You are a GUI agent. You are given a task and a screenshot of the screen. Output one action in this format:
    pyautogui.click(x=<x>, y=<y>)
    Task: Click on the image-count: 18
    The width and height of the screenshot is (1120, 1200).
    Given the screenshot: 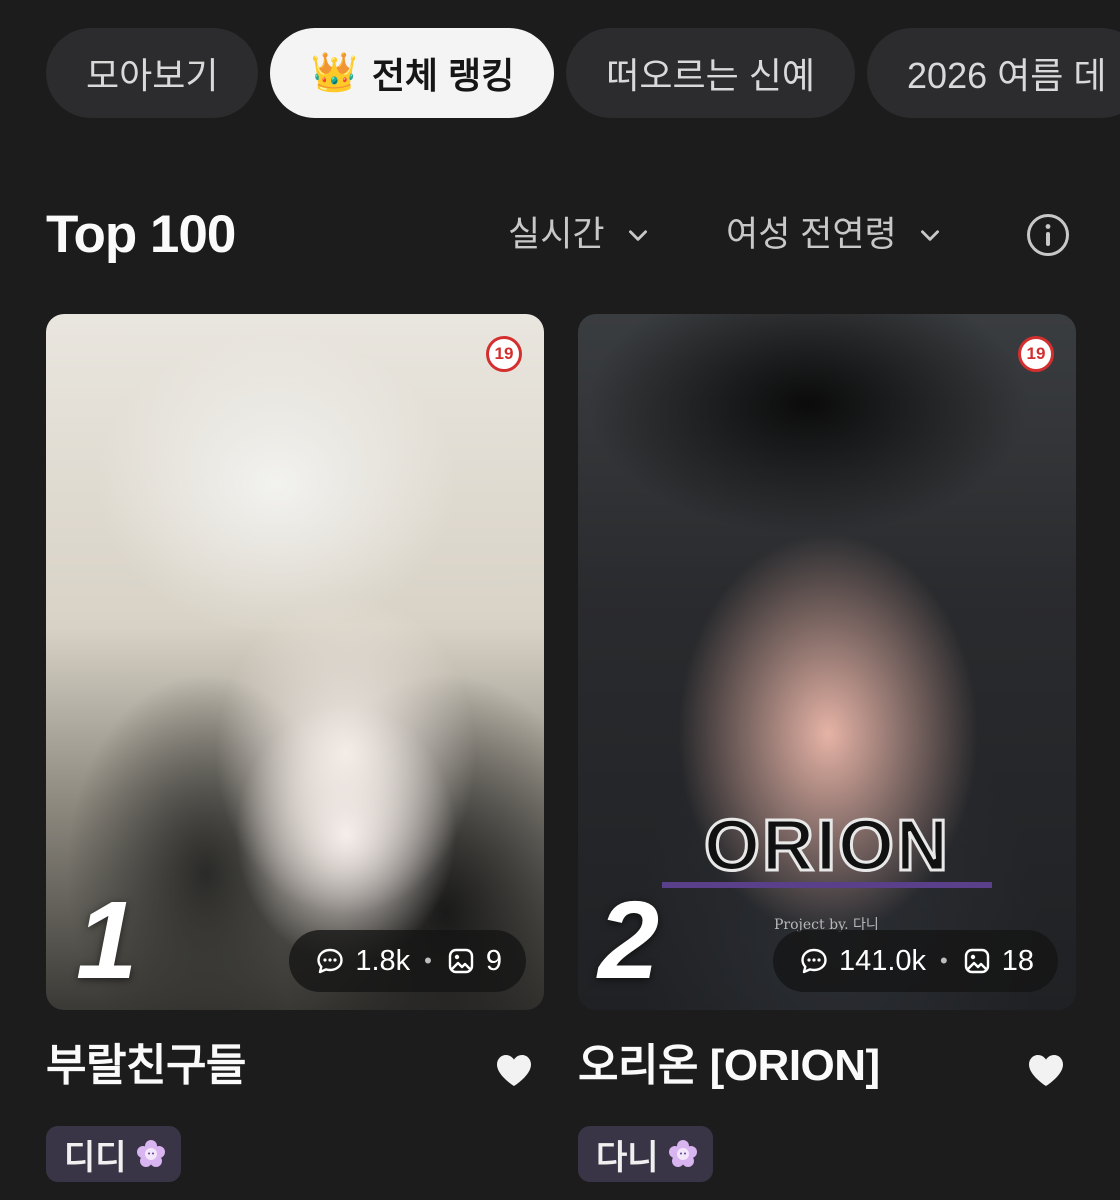 What is the action you would take?
    pyautogui.click(x=1017, y=960)
    